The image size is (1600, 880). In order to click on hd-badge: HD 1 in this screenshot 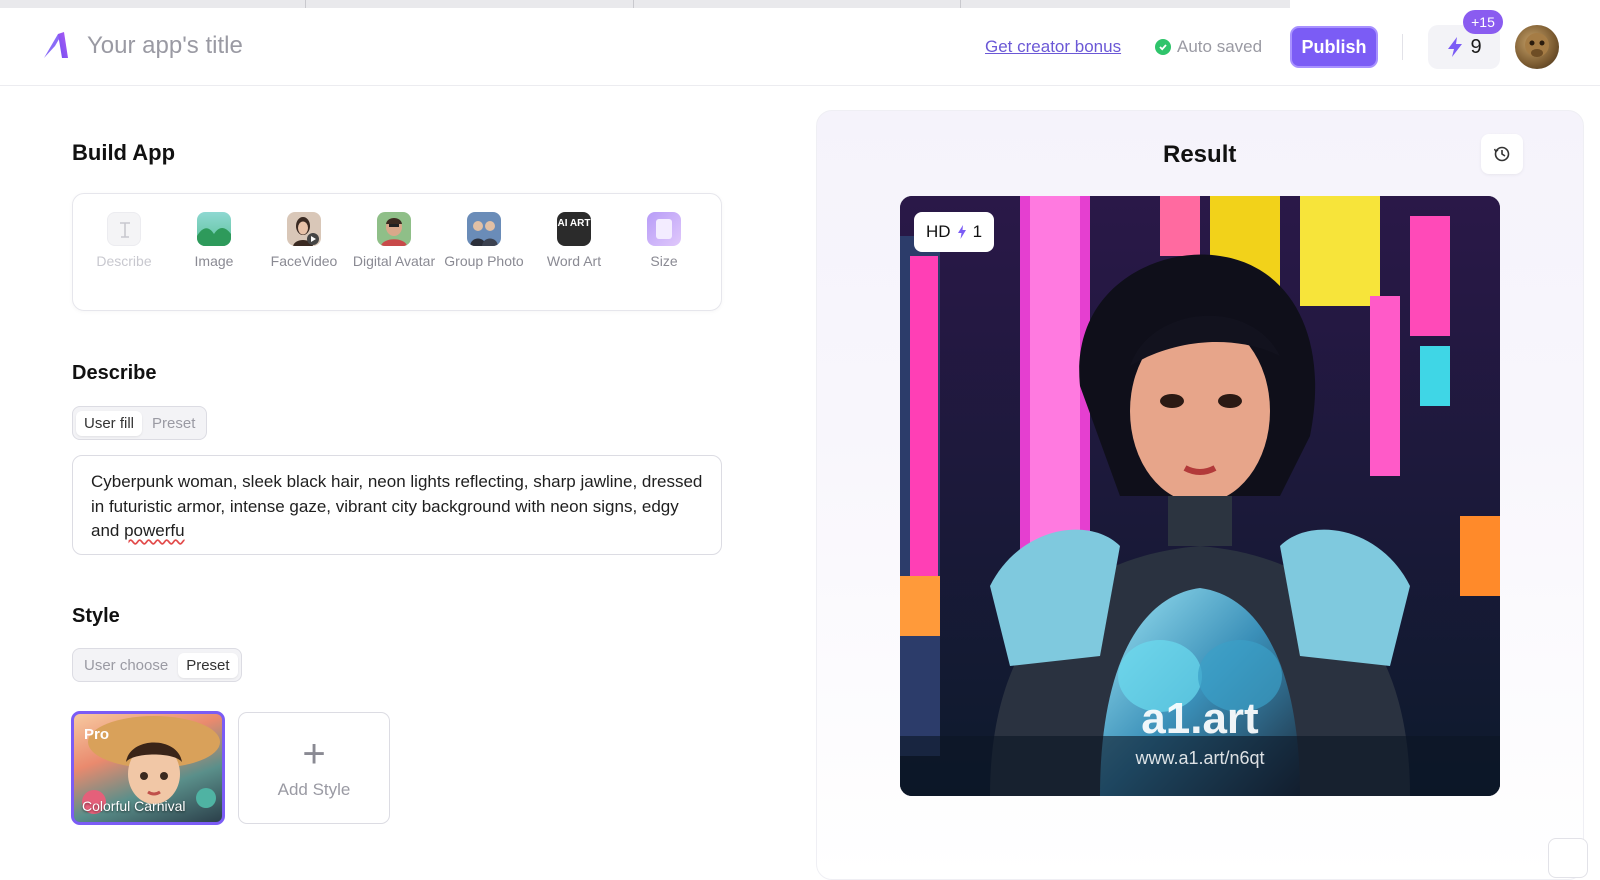, I will do `click(954, 232)`.